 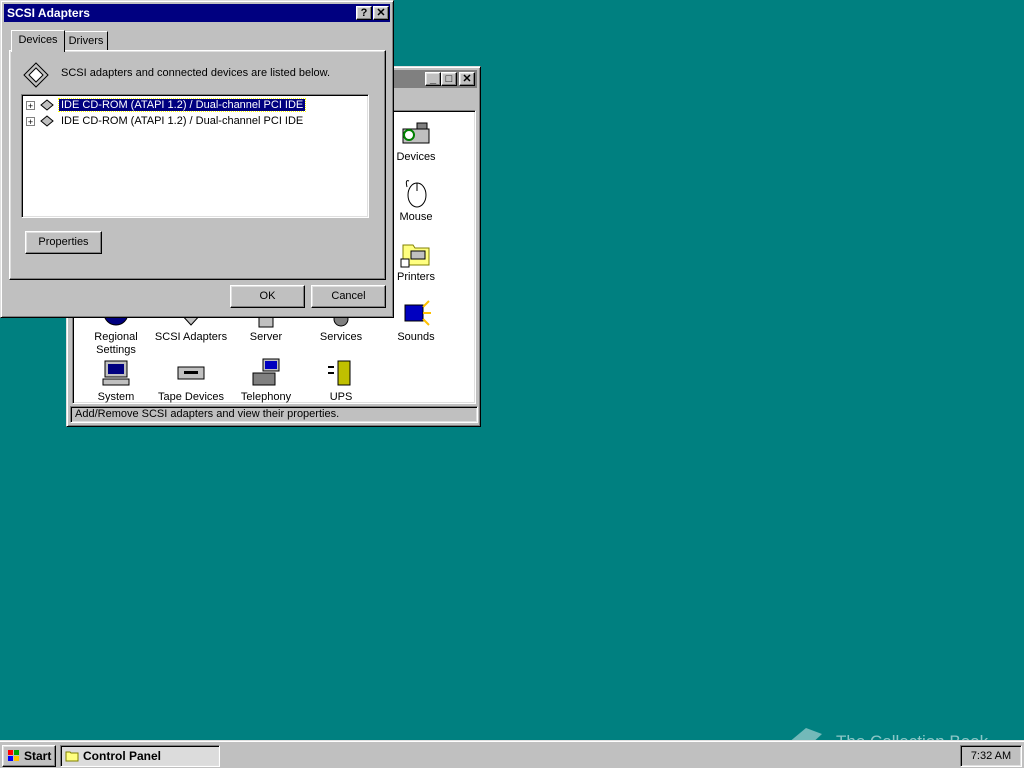 I want to click on clock: 7:32 AM, so click(x=991, y=756).